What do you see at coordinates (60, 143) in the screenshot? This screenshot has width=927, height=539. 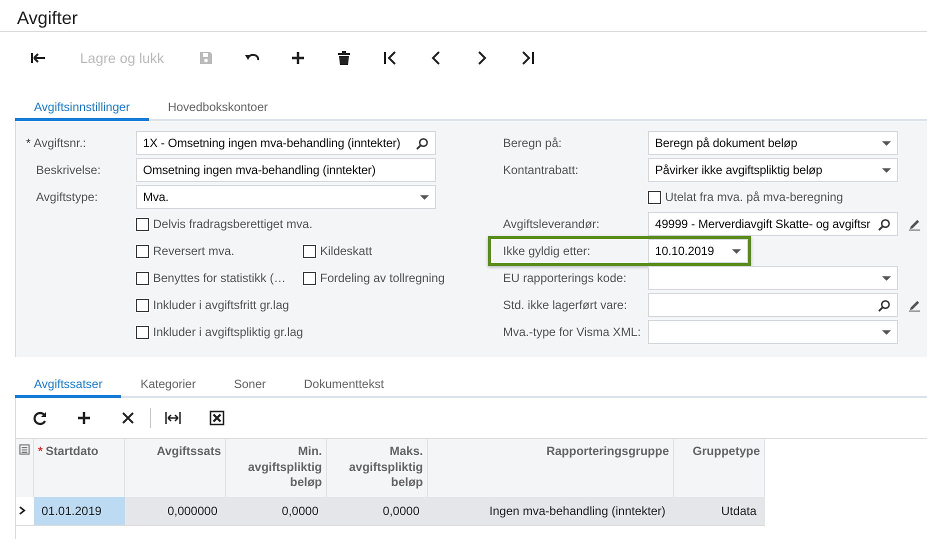 I see `field-label: Avgiftsnr.:` at bounding box center [60, 143].